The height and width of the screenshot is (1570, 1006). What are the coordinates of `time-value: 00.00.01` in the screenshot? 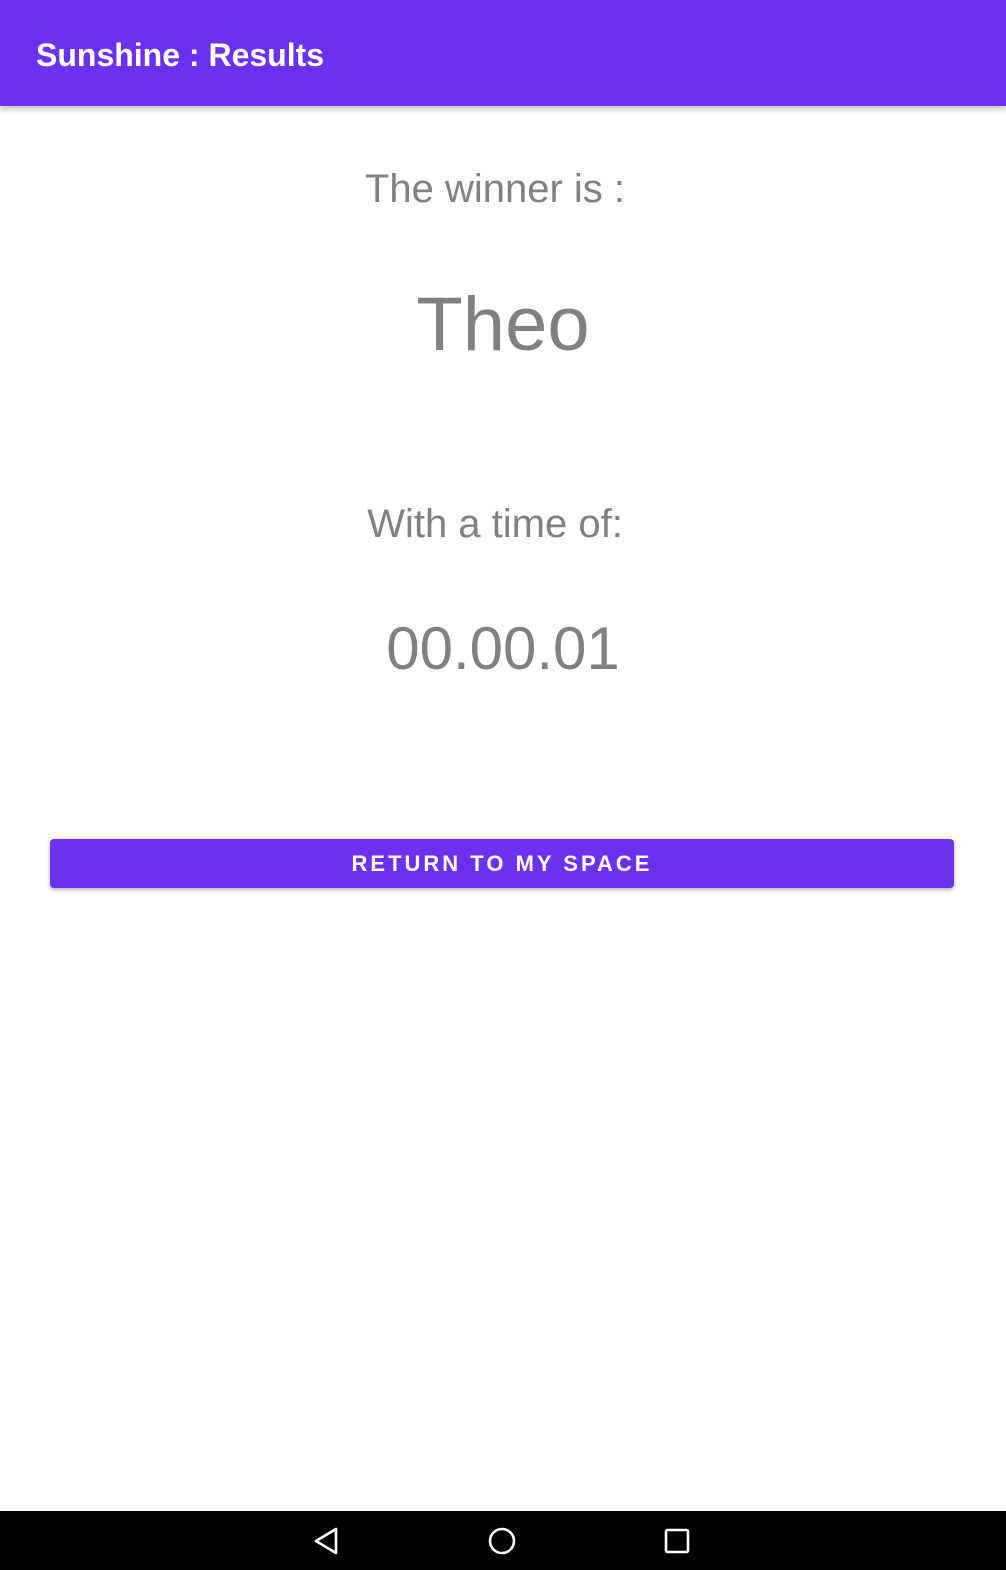 It's located at (503, 648).